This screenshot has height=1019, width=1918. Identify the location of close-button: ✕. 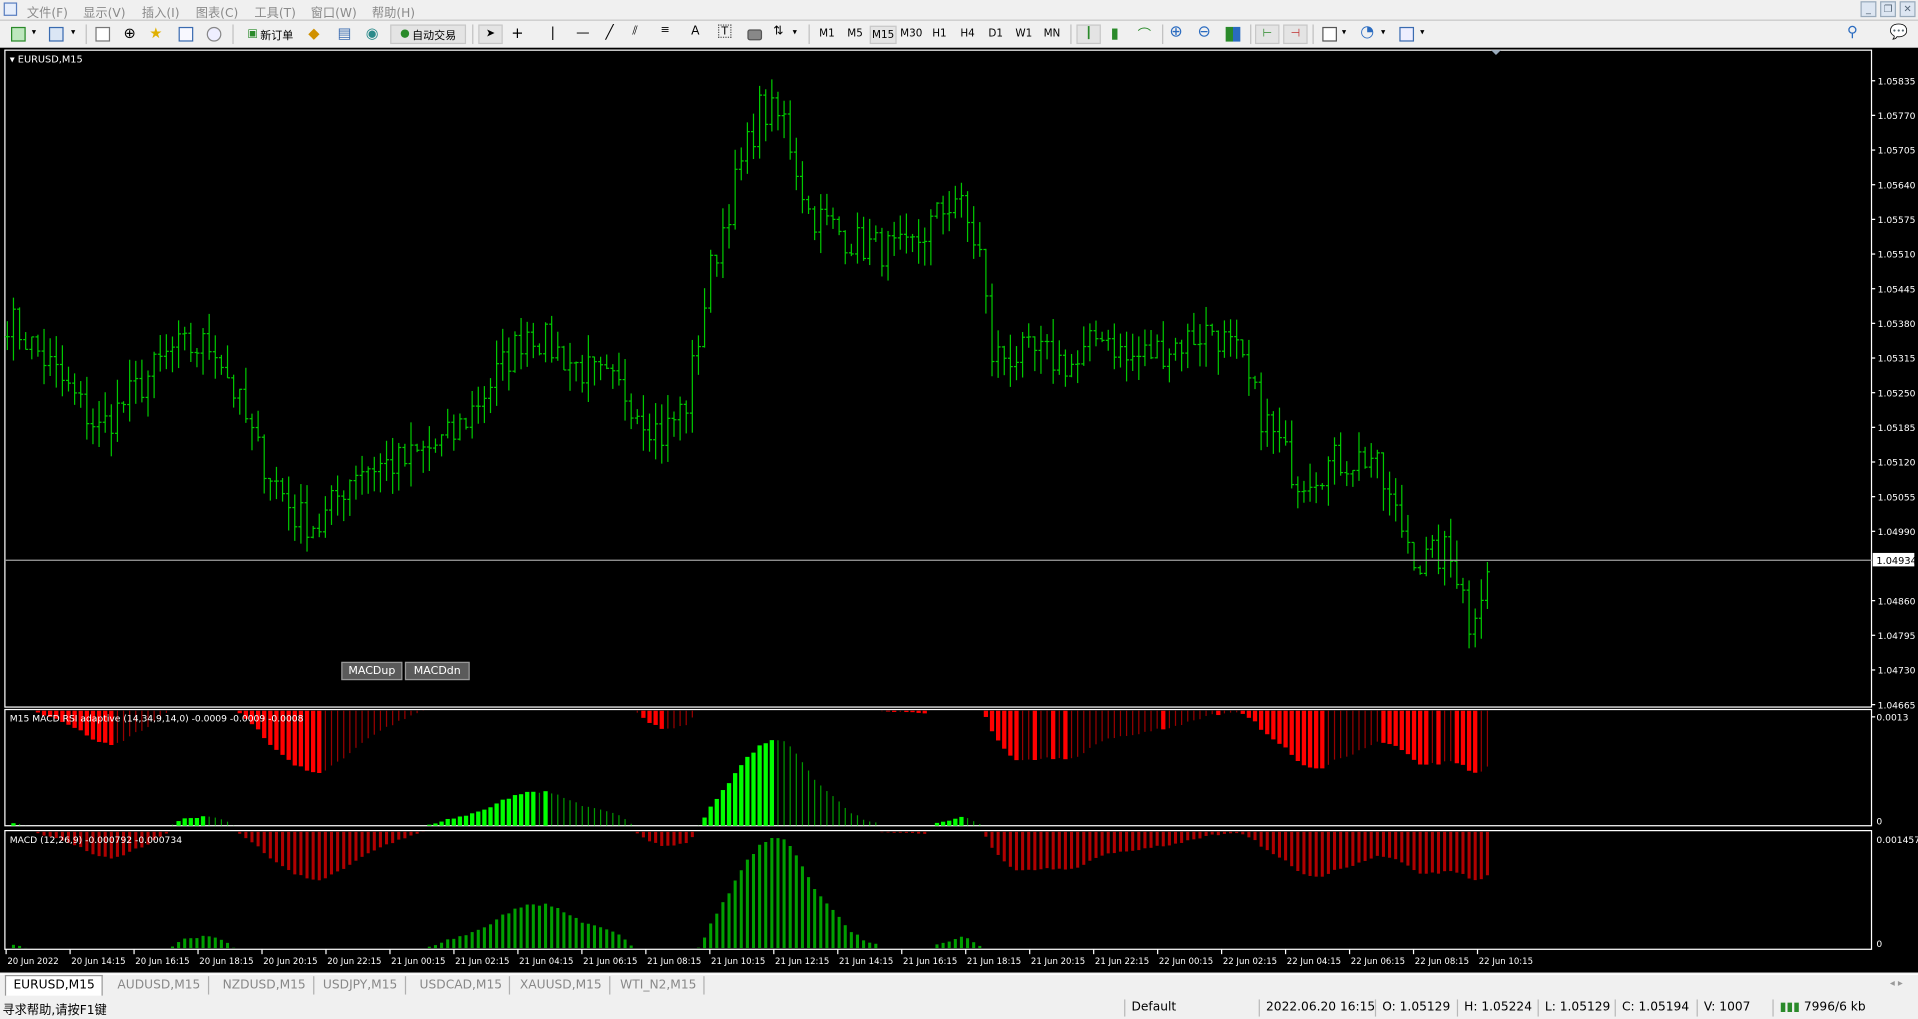
(1907, 9).